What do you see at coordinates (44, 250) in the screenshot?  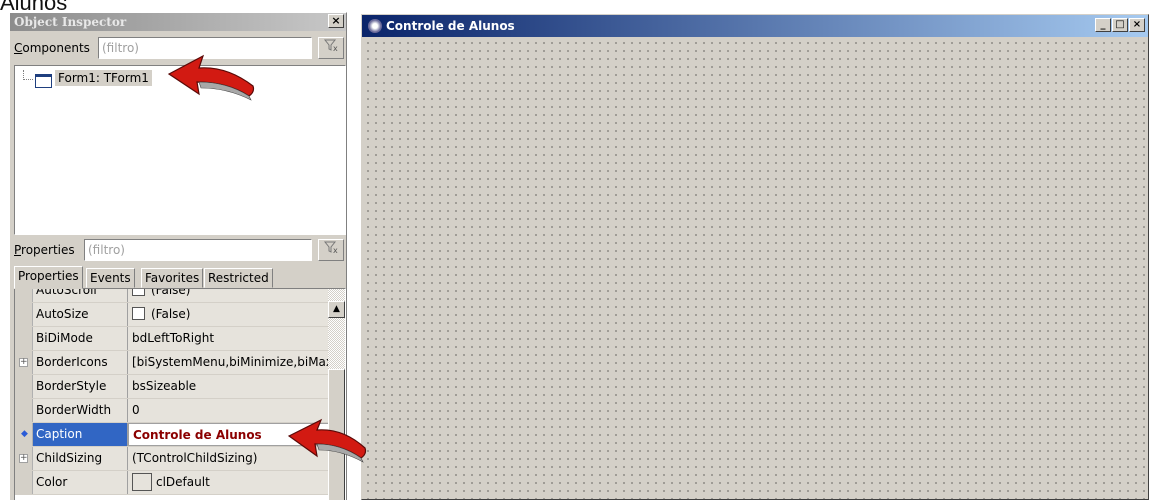 I see `properties-label: Properties` at bounding box center [44, 250].